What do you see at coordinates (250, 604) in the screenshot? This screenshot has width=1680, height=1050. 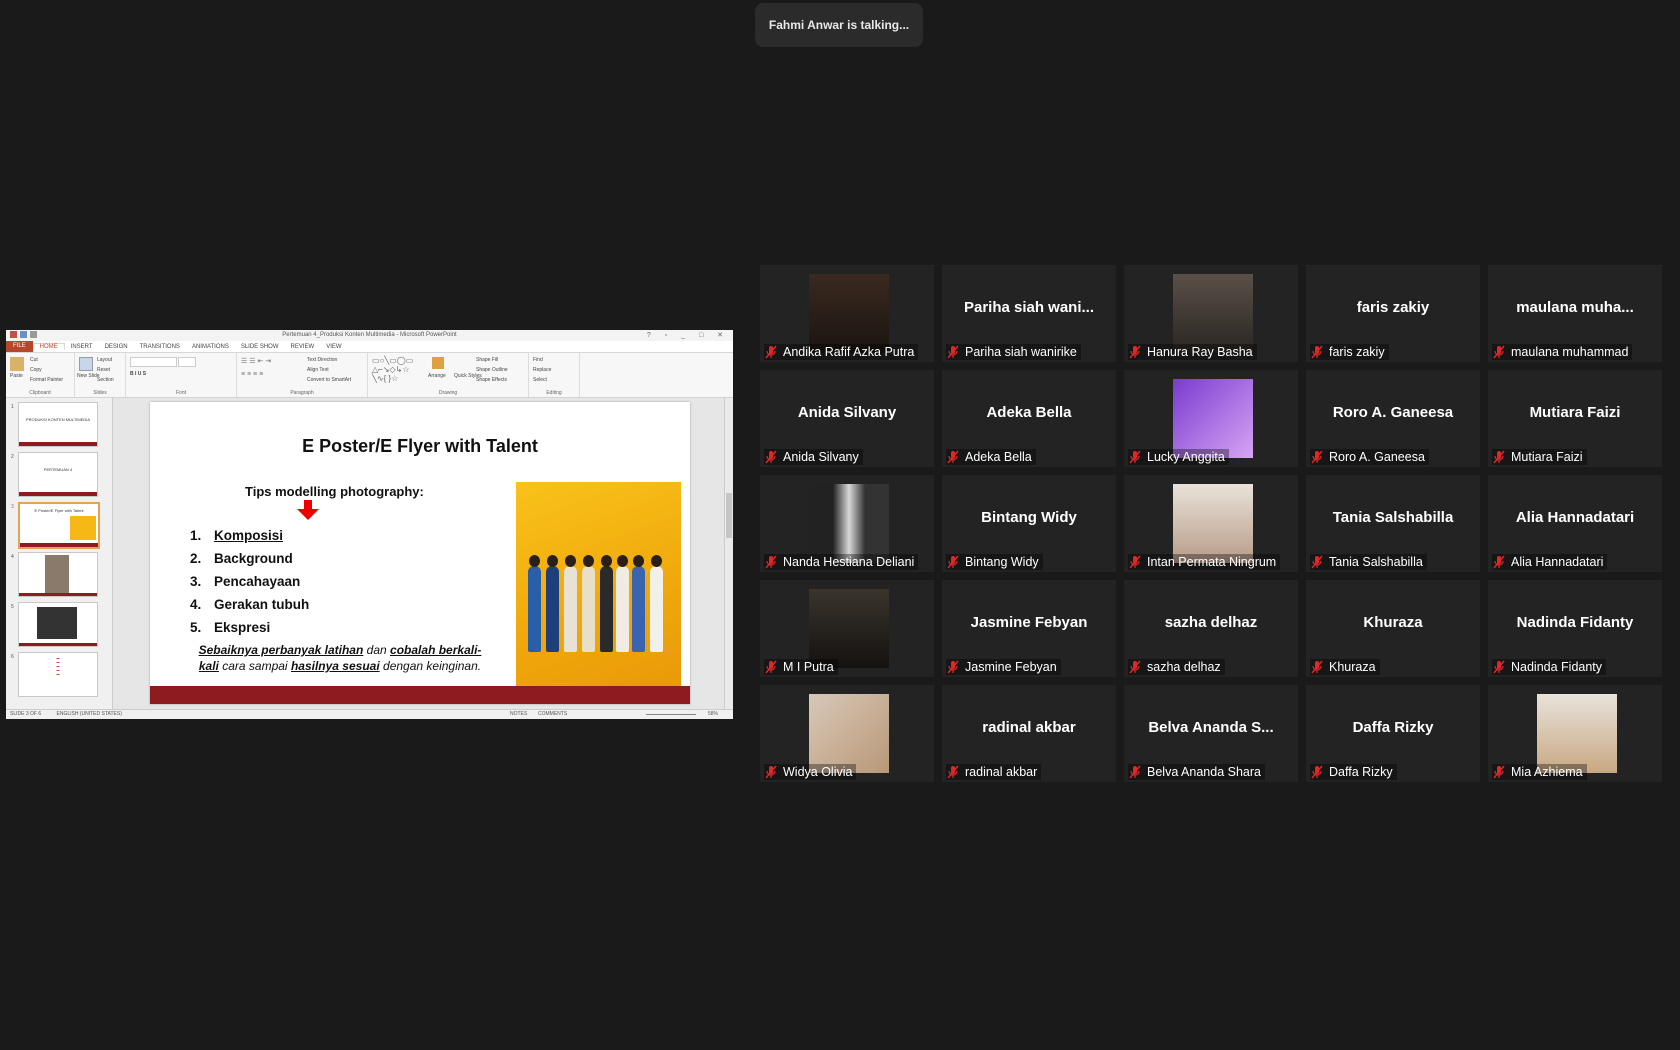 I see `list-item: 4. Gerakan tubuh` at bounding box center [250, 604].